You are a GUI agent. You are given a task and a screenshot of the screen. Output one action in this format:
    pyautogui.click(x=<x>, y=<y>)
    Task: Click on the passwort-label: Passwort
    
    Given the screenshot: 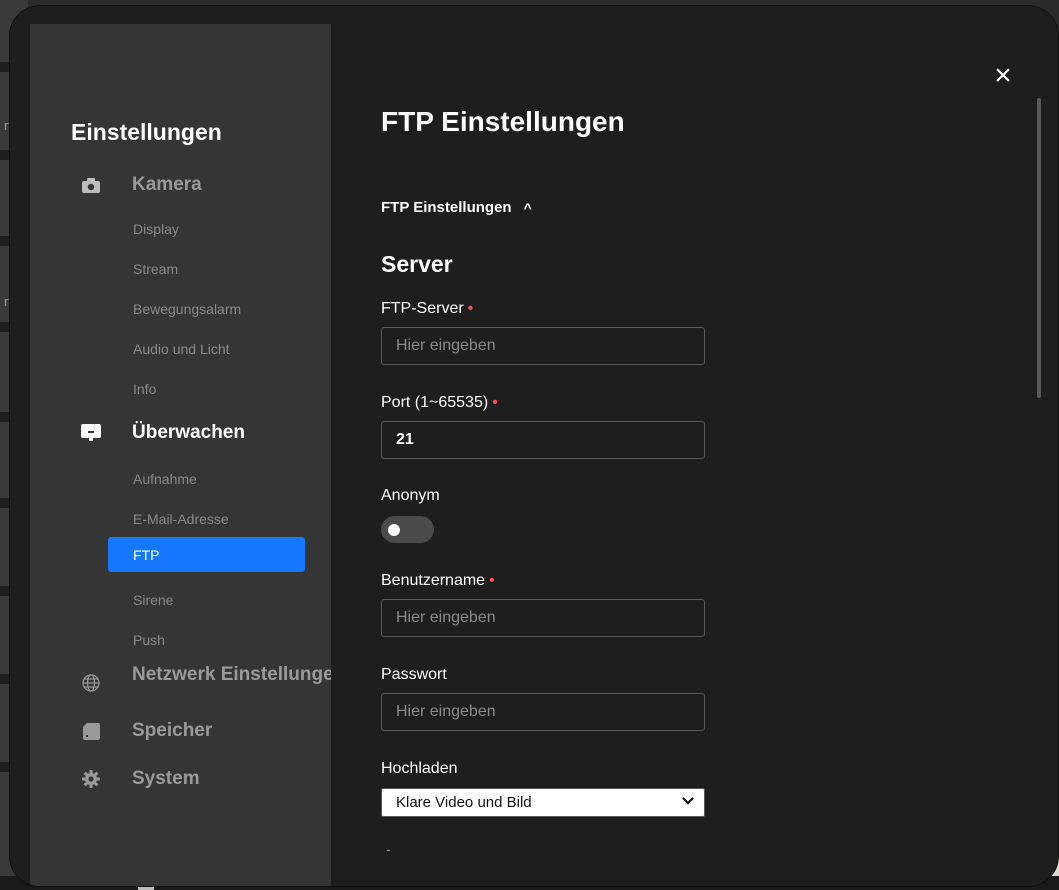 What is the action you would take?
    pyautogui.click(x=414, y=674)
    